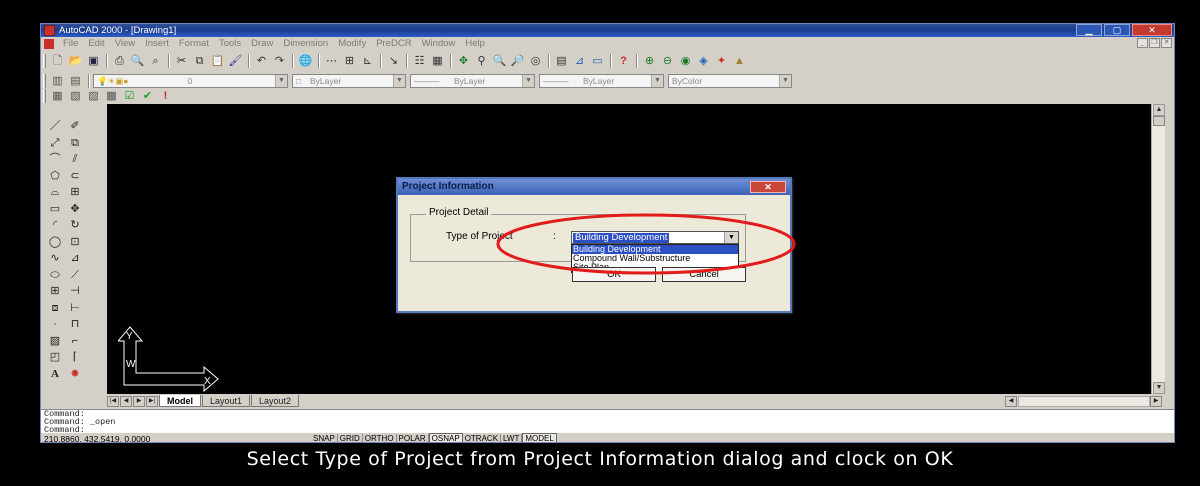  Describe the element at coordinates (217, 61) in the screenshot. I see `paste-icon: 📋` at that location.